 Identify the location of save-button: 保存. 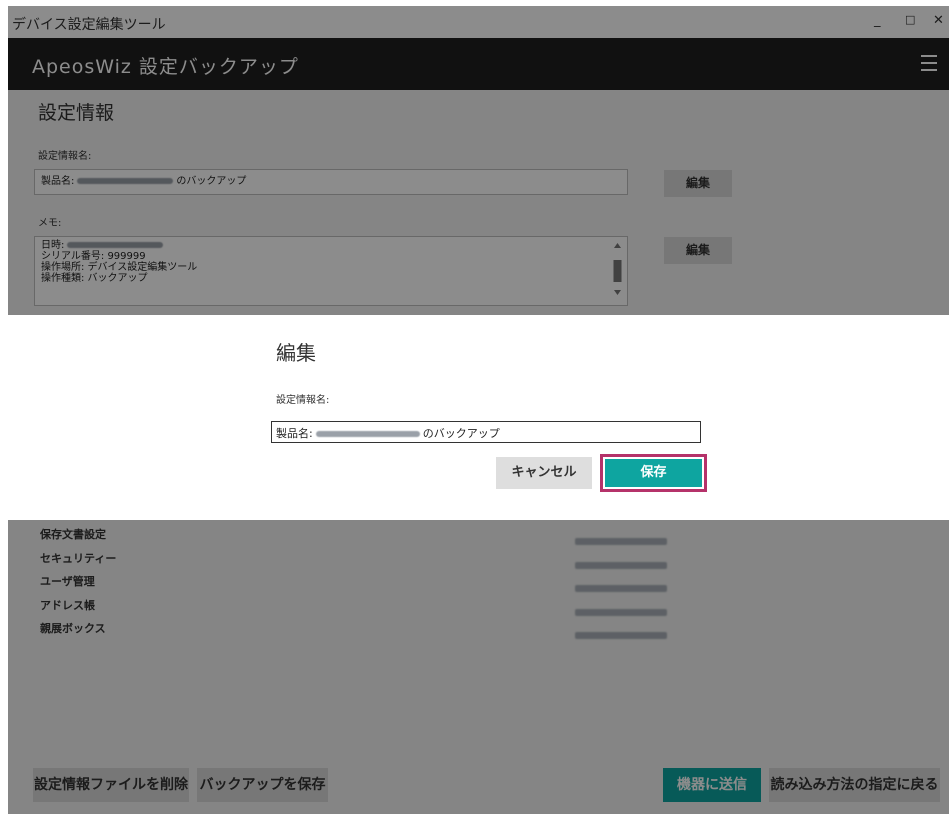
(653, 473).